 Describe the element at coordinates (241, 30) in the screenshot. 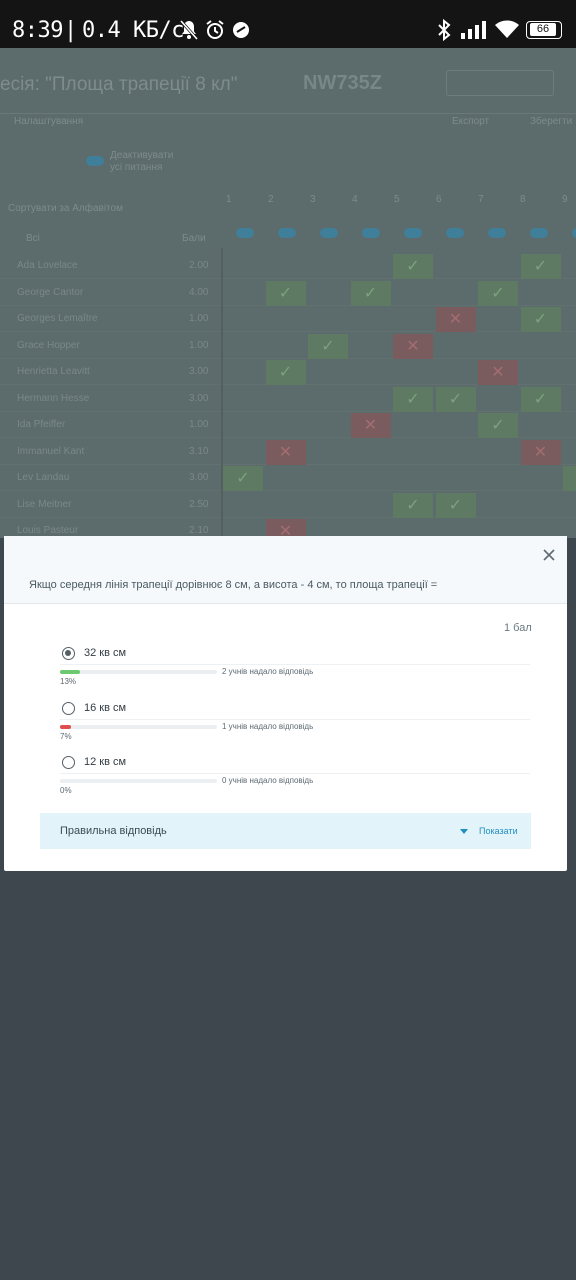

I see `app-notification-icon` at that location.